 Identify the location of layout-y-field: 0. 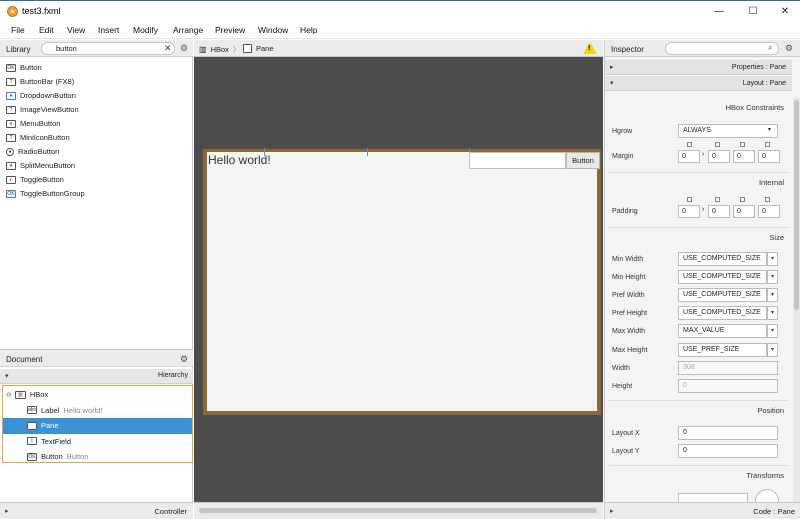
(728, 451).